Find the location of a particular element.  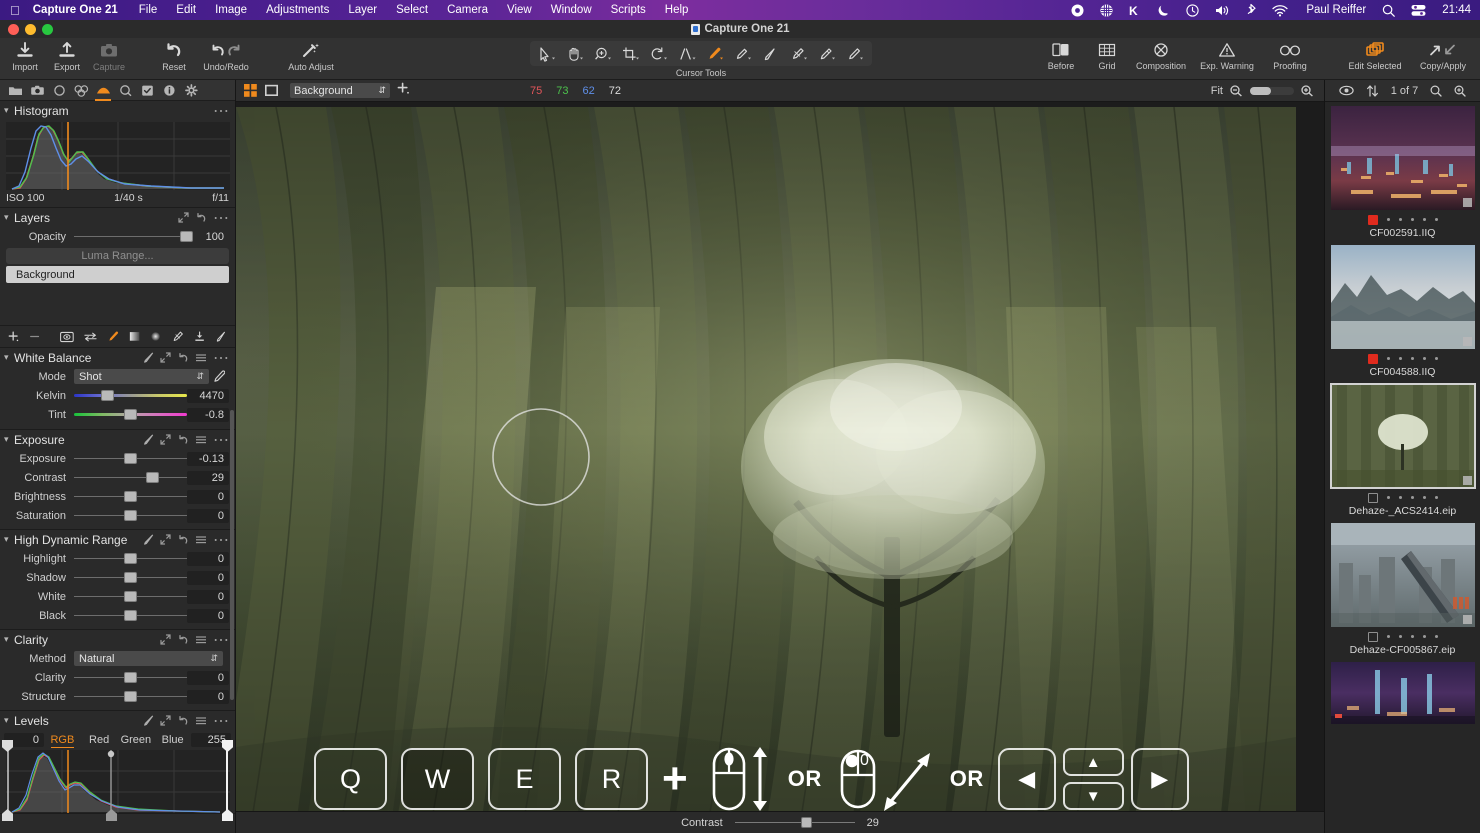

add-layer-icon is located at coordinates (13, 336).